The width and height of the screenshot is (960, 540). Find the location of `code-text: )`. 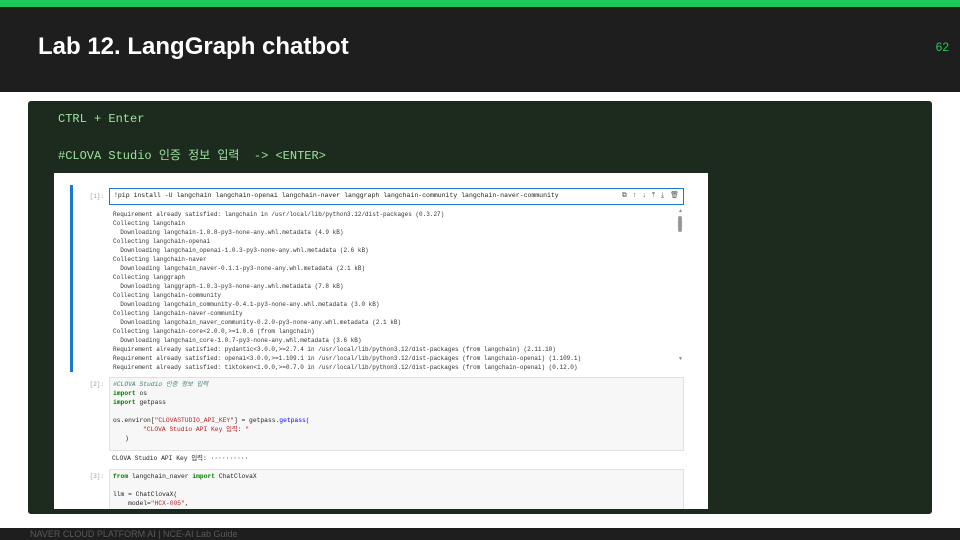

code-text: ) is located at coordinates (127, 438).